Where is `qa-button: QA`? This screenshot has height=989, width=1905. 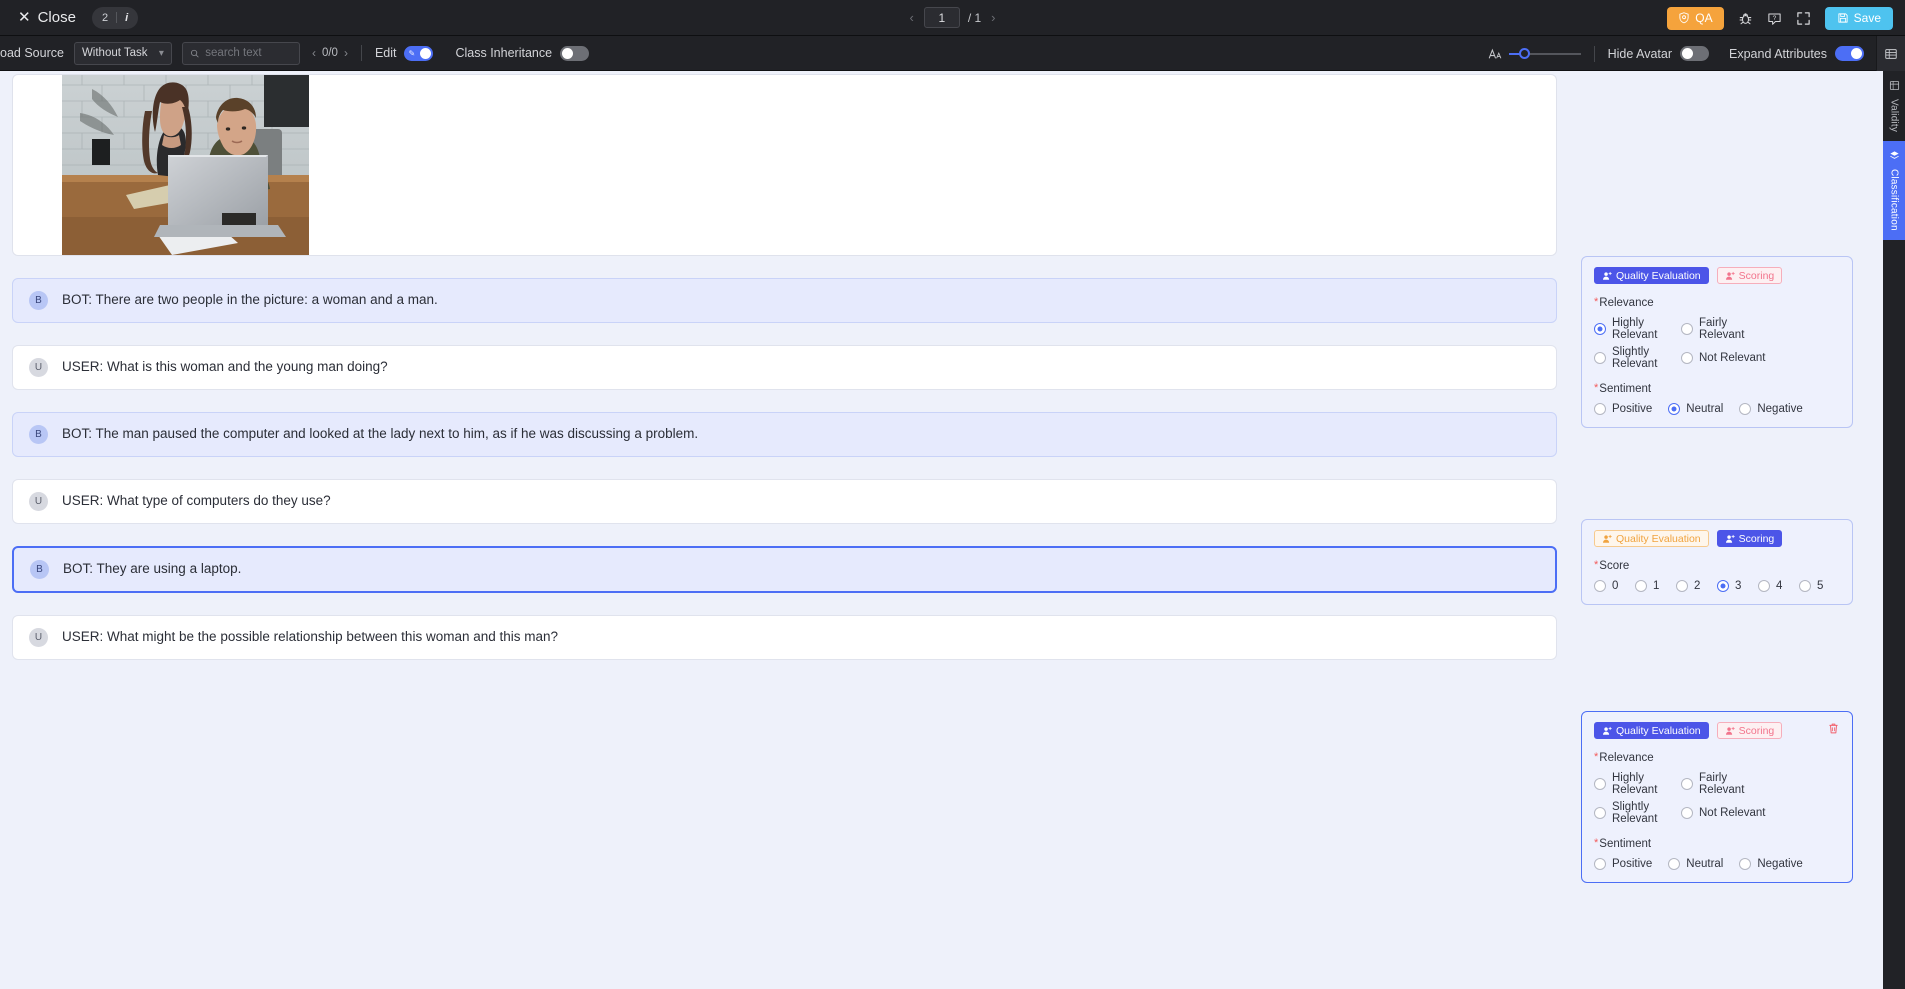 qa-button: QA is located at coordinates (1695, 18).